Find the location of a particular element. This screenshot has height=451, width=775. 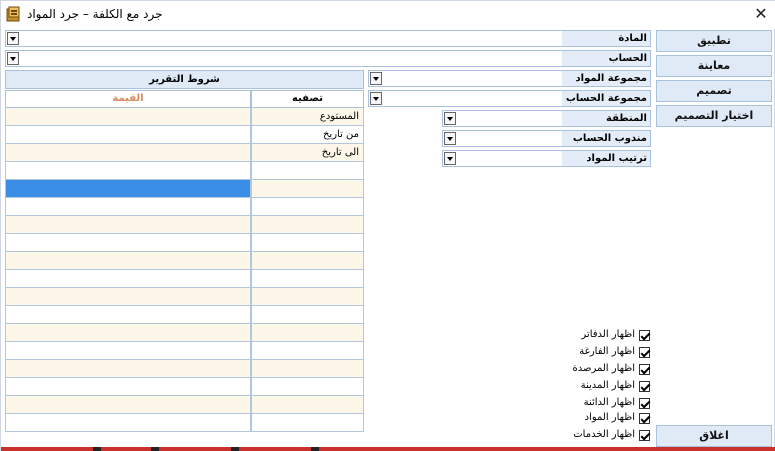

choose-design-button: اختيار التصميم is located at coordinates (714, 116).